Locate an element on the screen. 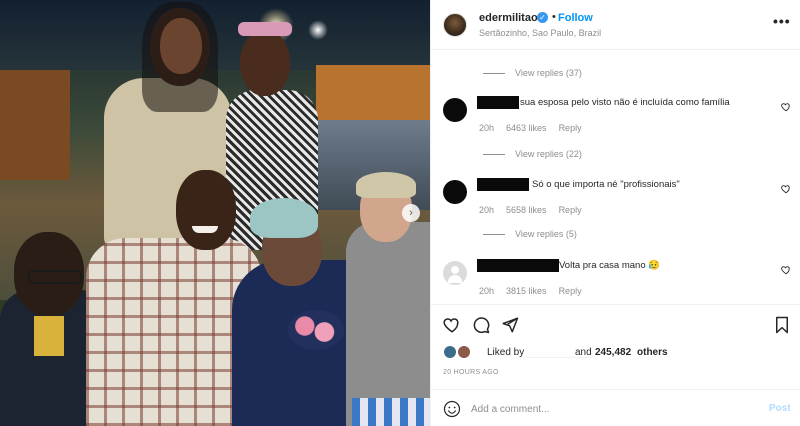 The height and width of the screenshot is (426, 800). chevron-right-icon: › is located at coordinates (411, 213).